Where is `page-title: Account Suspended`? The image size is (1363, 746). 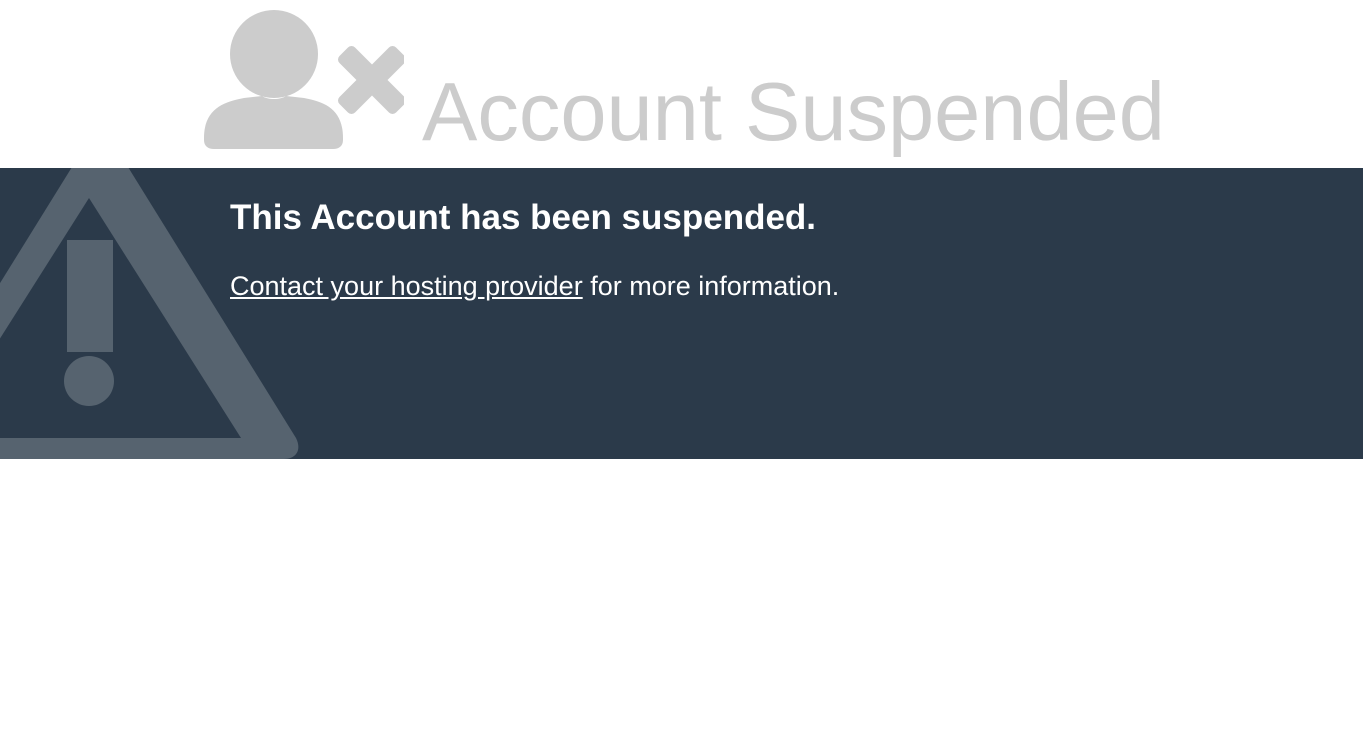
page-title: Account Suspended is located at coordinates (793, 111).